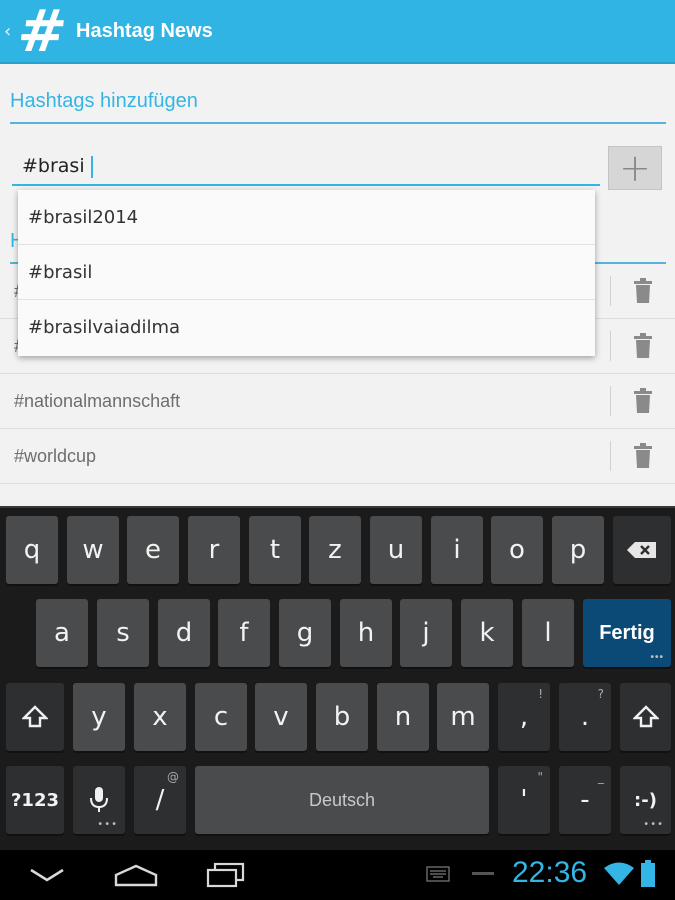  What do you see at coordinates (281, 717) in the screenshot?
I see `key-v: v` at bounding box center [281, 717].